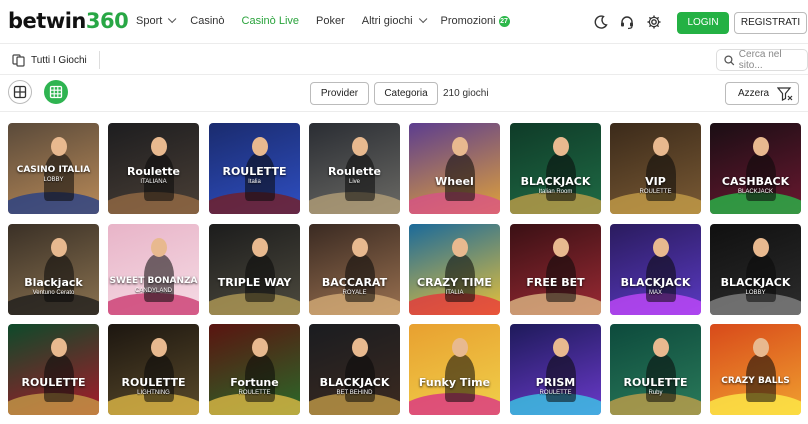  I want to click on game-tile: CASHBACK BLACKJACK, so click(755, 168).